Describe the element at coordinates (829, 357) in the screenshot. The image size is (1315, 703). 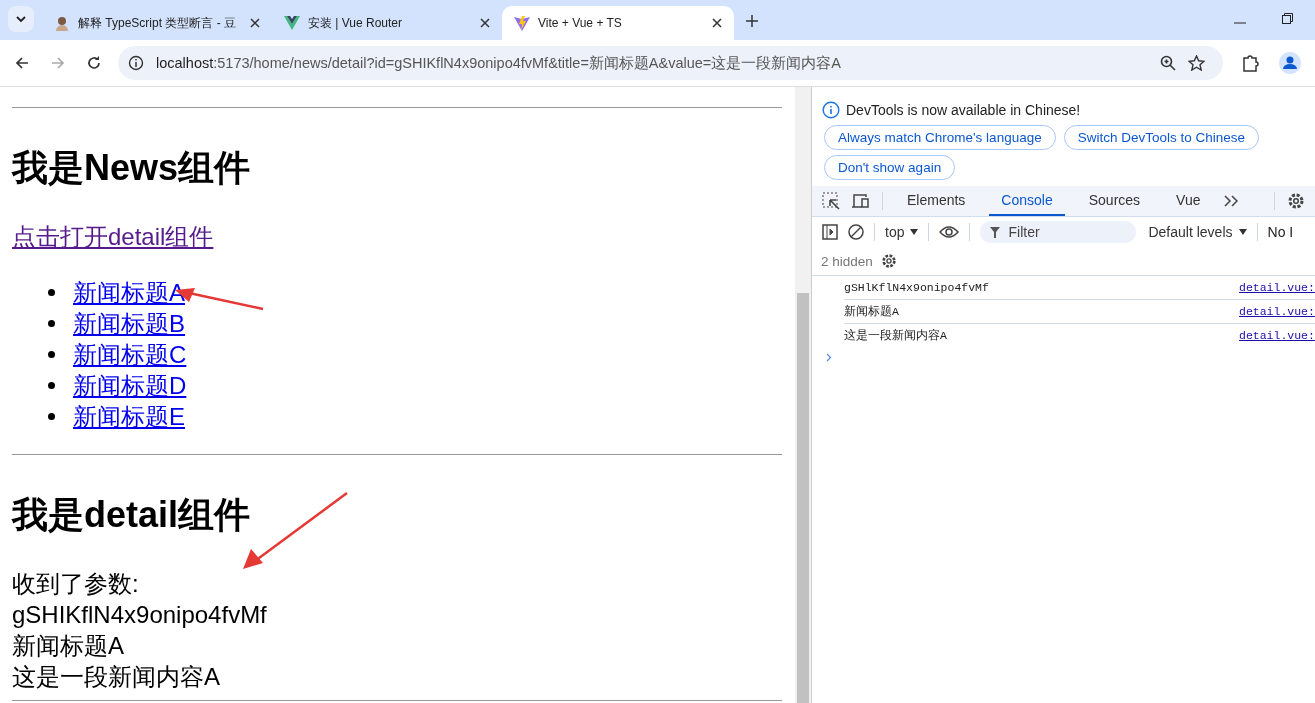
I see `prompt-icon` at that location.